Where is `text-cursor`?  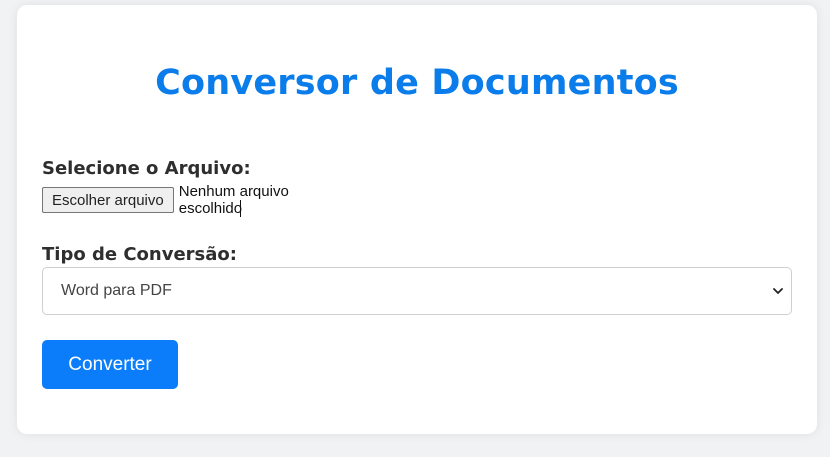
text-cursor is located at coordinates (241, 209).